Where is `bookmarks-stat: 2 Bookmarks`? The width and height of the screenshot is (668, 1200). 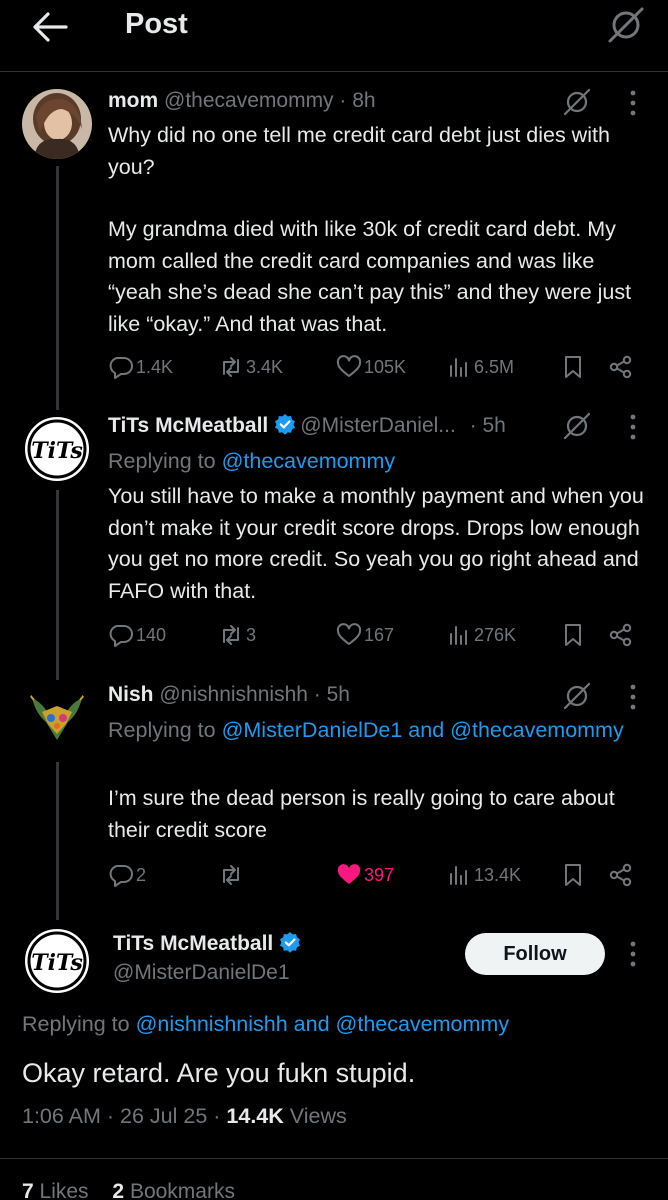
bookmarks-stat: 2 Bookmarks is located at coordinates (173, 1190).